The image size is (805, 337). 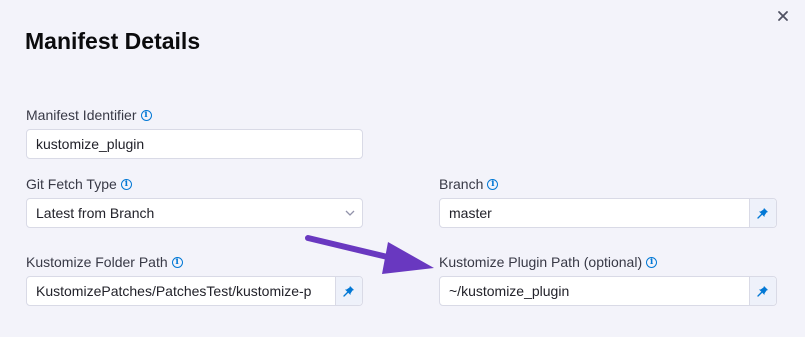 What do you see at coordinates (594, 291) in the screenshot?
I see `kustomize-plugin-path-value: ~/kustomize_plugin` at bounding box center [594, 291].